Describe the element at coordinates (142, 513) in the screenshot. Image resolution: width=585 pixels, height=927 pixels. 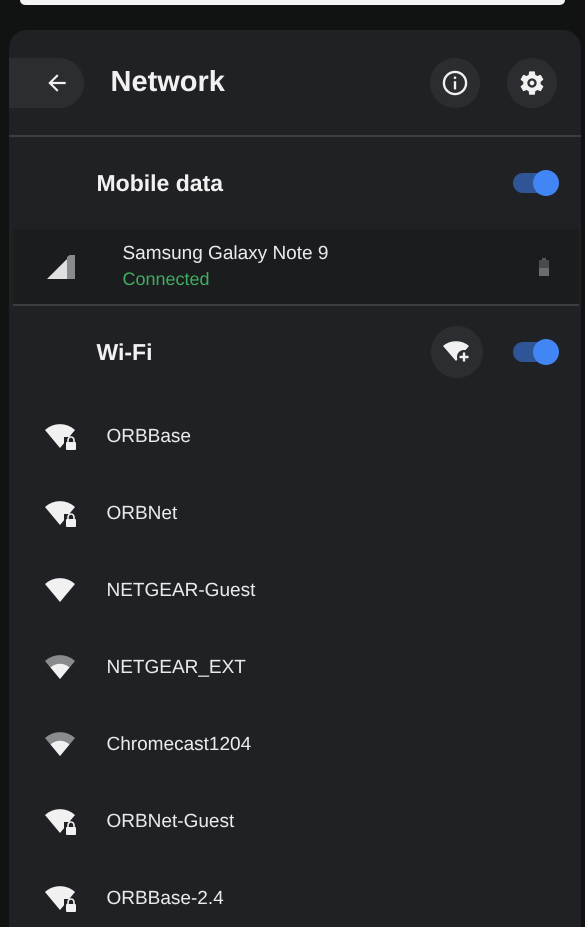
I see `network-name: ORBNet` at that location.